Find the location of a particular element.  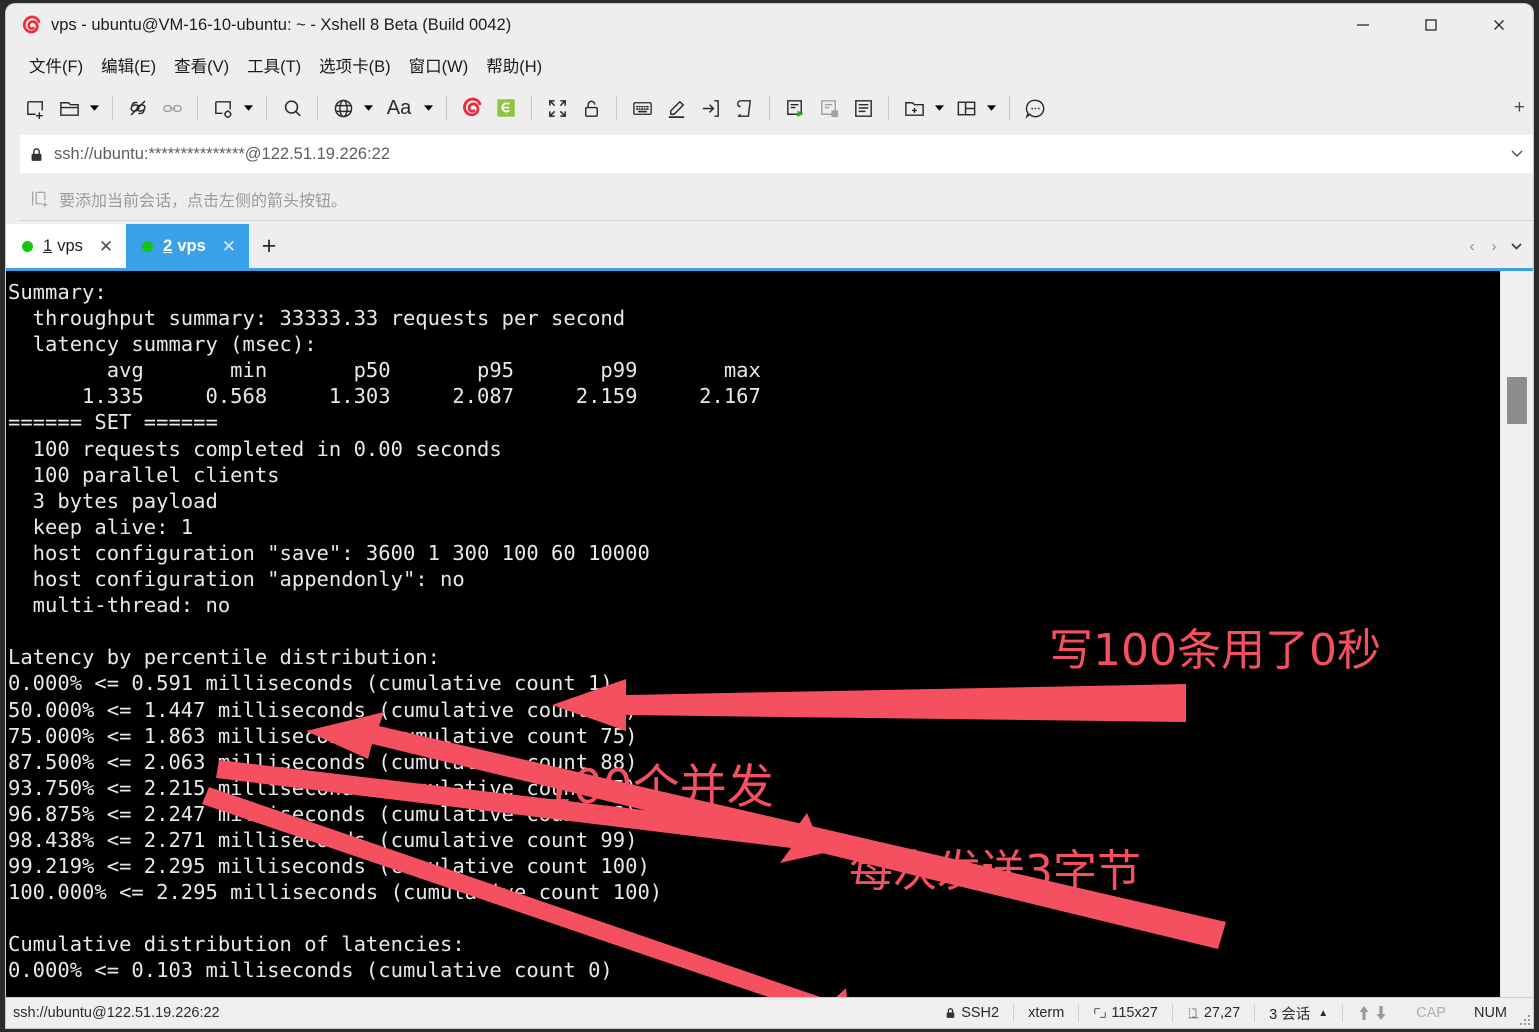

maximize-button is located at coordinates (1431, 25).